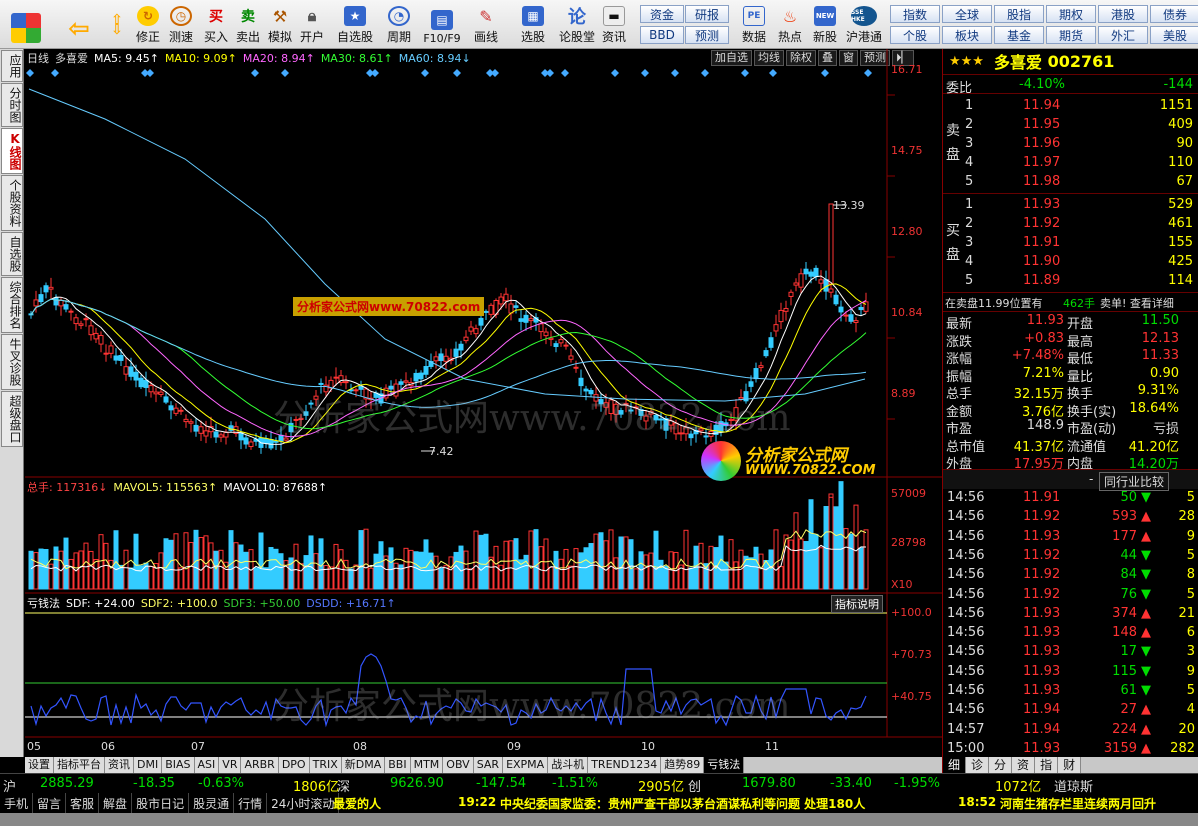  Describe the element at coordinates (1070, 163) in the screenshot. I see `orderbook-row: 4 11.97 110` at that location.